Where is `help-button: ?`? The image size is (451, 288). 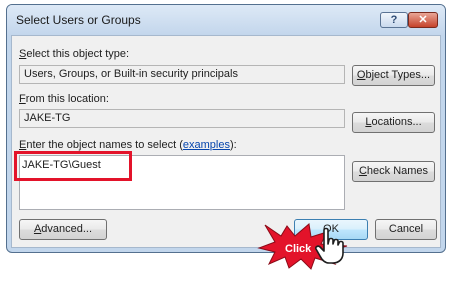 help-button: ? is located at coordinates (394, 20).